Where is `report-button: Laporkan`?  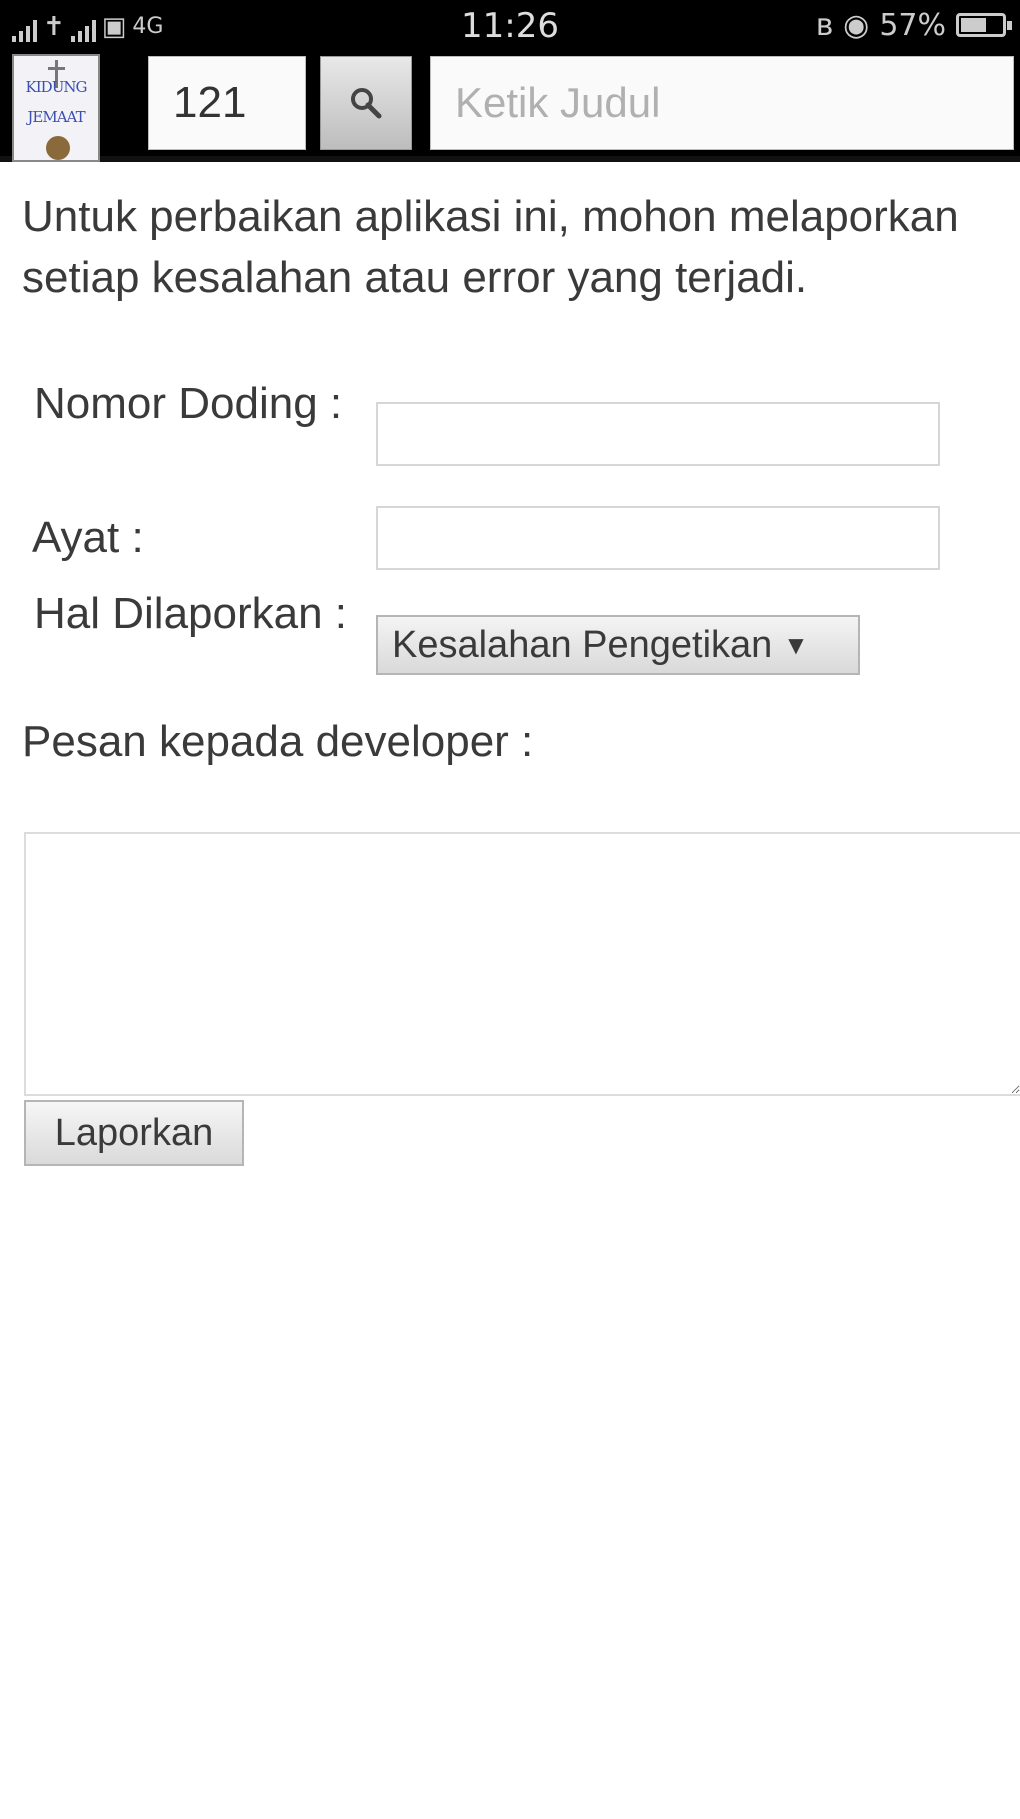 report-button: Laporkan is located at coordinates (134, 1133).